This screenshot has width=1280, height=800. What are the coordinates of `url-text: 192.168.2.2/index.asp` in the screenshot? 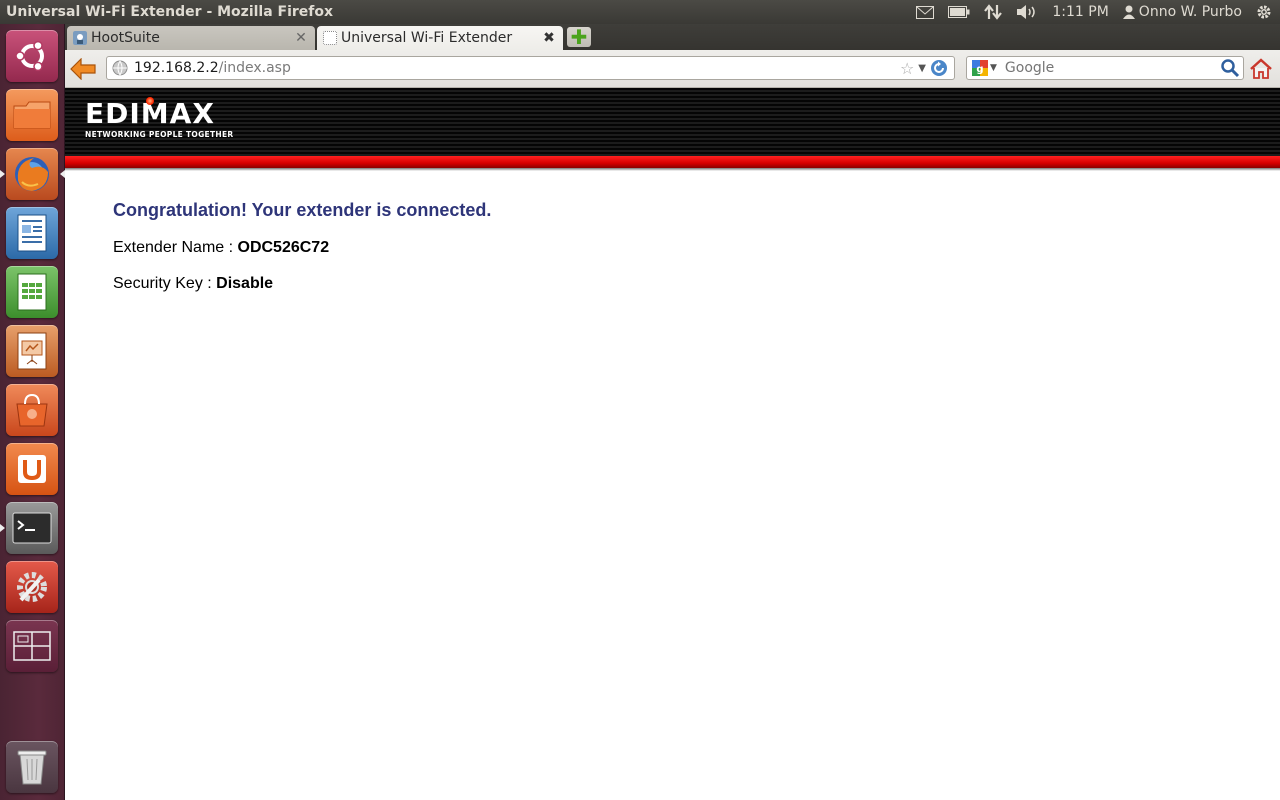 It's located at (517, 68).